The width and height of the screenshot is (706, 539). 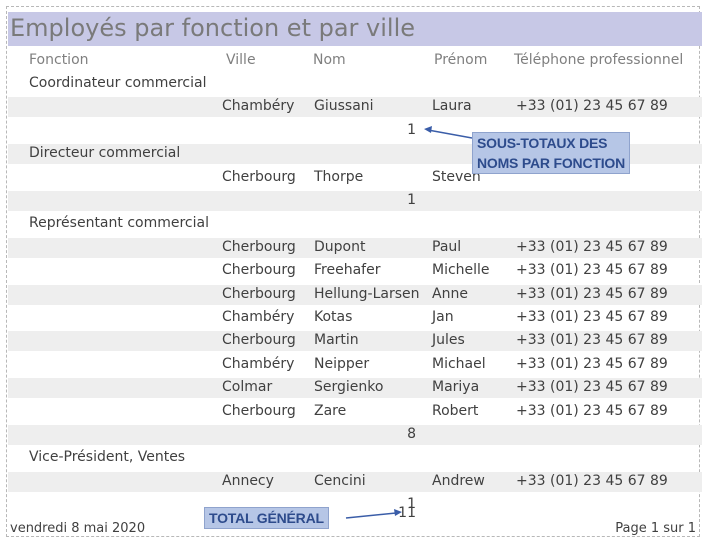 What do you see at coordinates (409, 322) in the screenshot?
I see `callout-arrows` at bounding box center [409, 322].